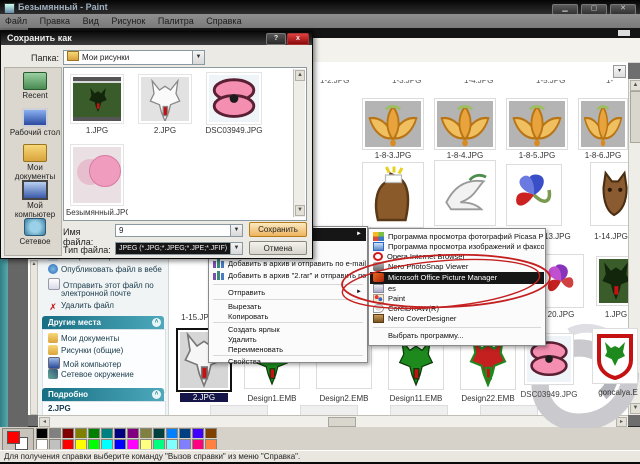 This screenshot has width=640, height=464. I want to click on context-menu-item-rename: Переименовать, so click(288, 349).